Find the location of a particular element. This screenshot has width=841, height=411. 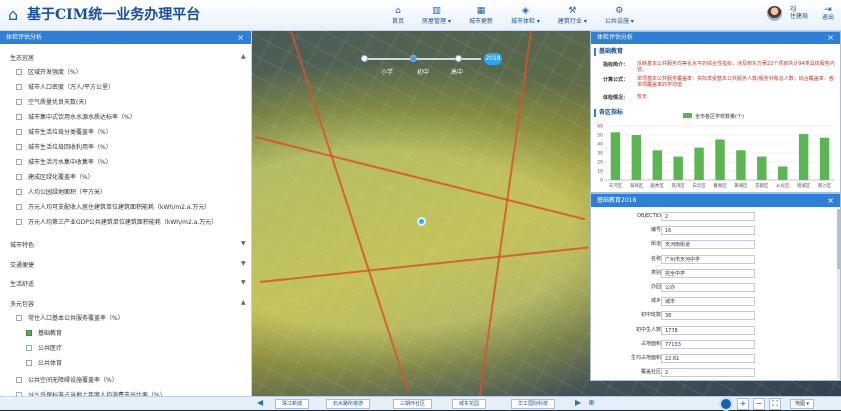

watermark: @ 无忧吧 is located at coordinates (23, 396).